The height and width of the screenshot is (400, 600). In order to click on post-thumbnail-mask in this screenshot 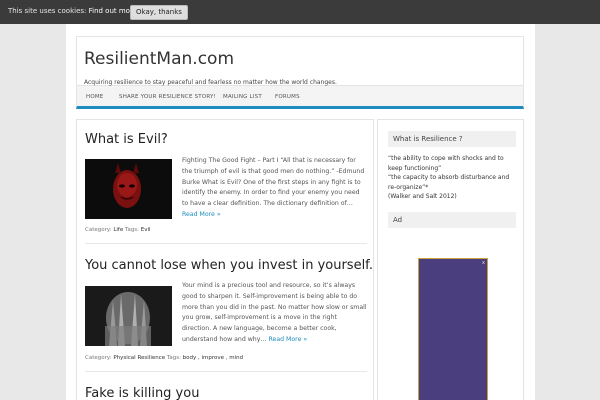, I will do `click(128, 189)`.